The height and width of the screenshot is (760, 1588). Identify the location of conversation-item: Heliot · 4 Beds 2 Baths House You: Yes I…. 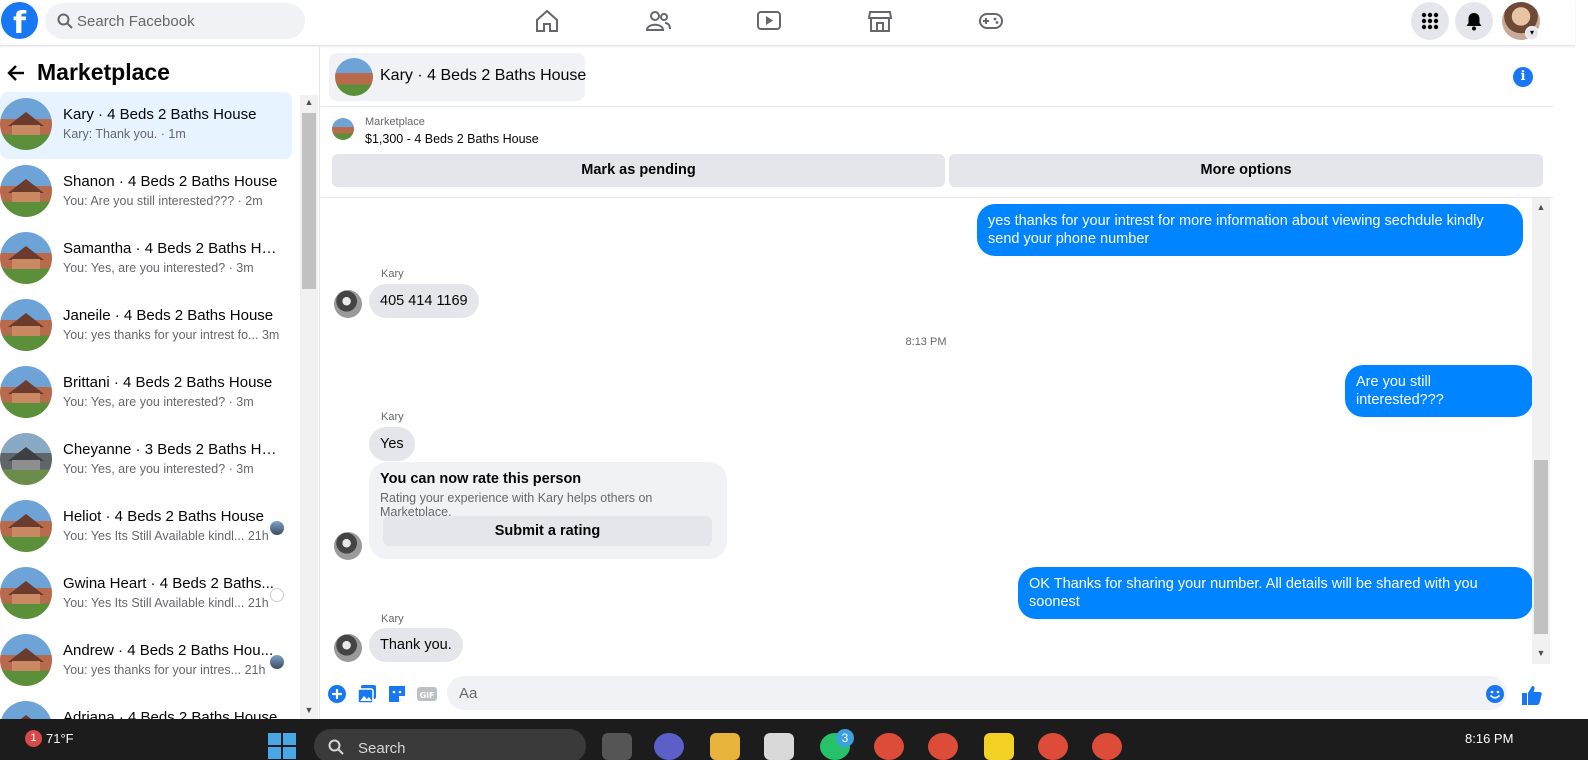
(146, 527).